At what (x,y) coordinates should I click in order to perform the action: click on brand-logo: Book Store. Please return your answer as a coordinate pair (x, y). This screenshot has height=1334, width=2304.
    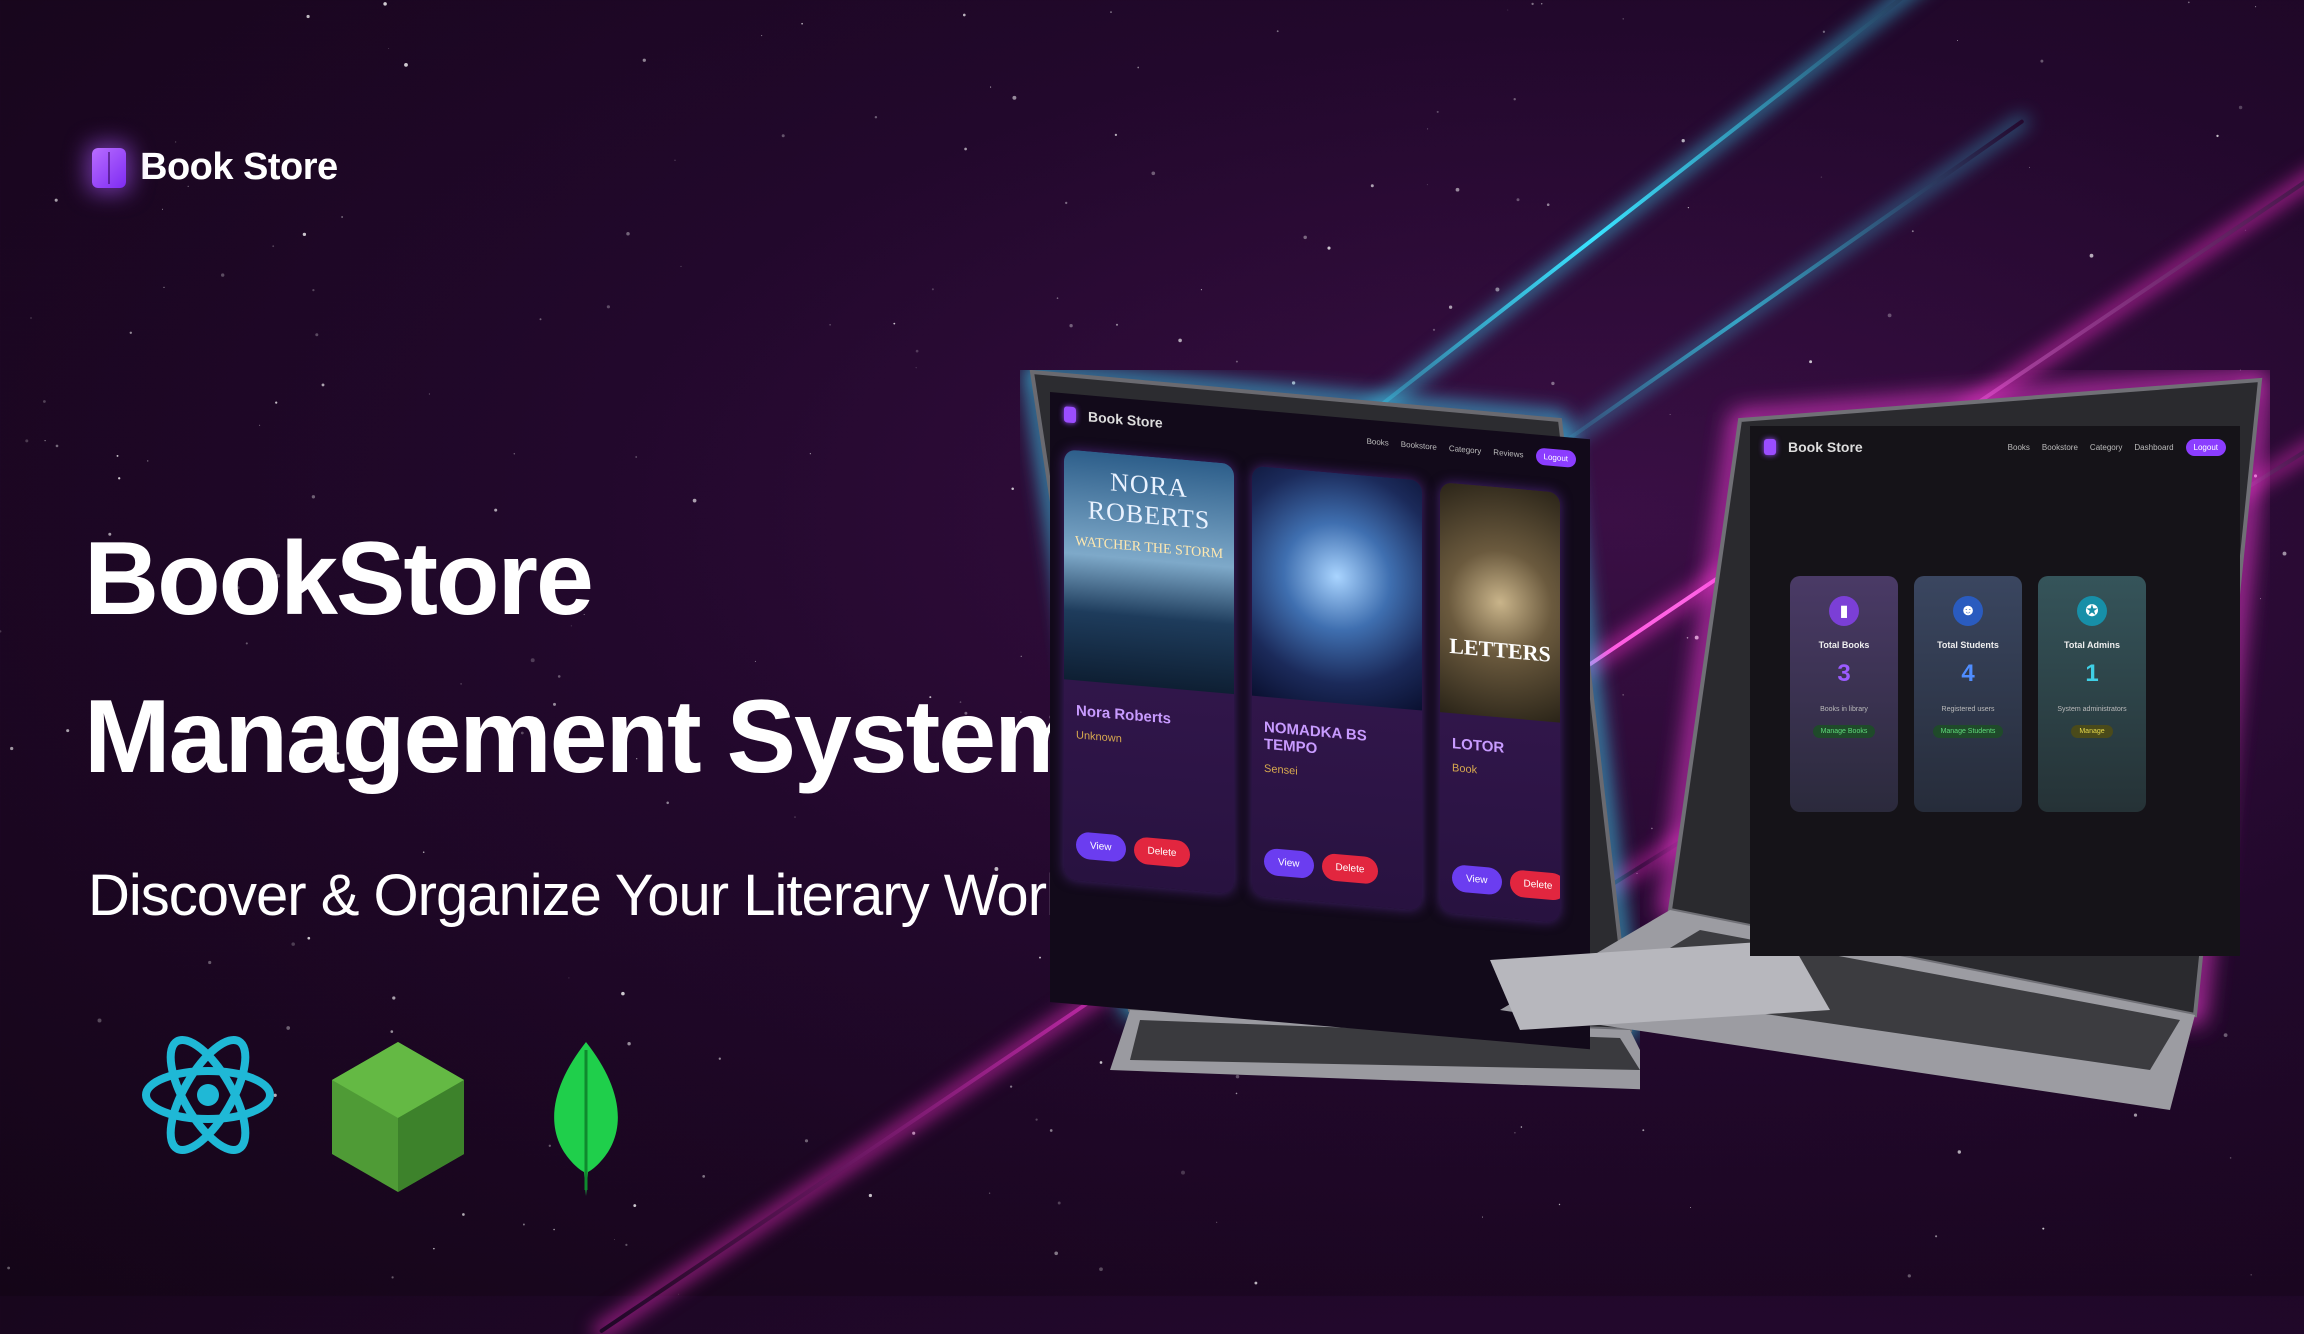
    Looking at the image, I should click on (215, 167).